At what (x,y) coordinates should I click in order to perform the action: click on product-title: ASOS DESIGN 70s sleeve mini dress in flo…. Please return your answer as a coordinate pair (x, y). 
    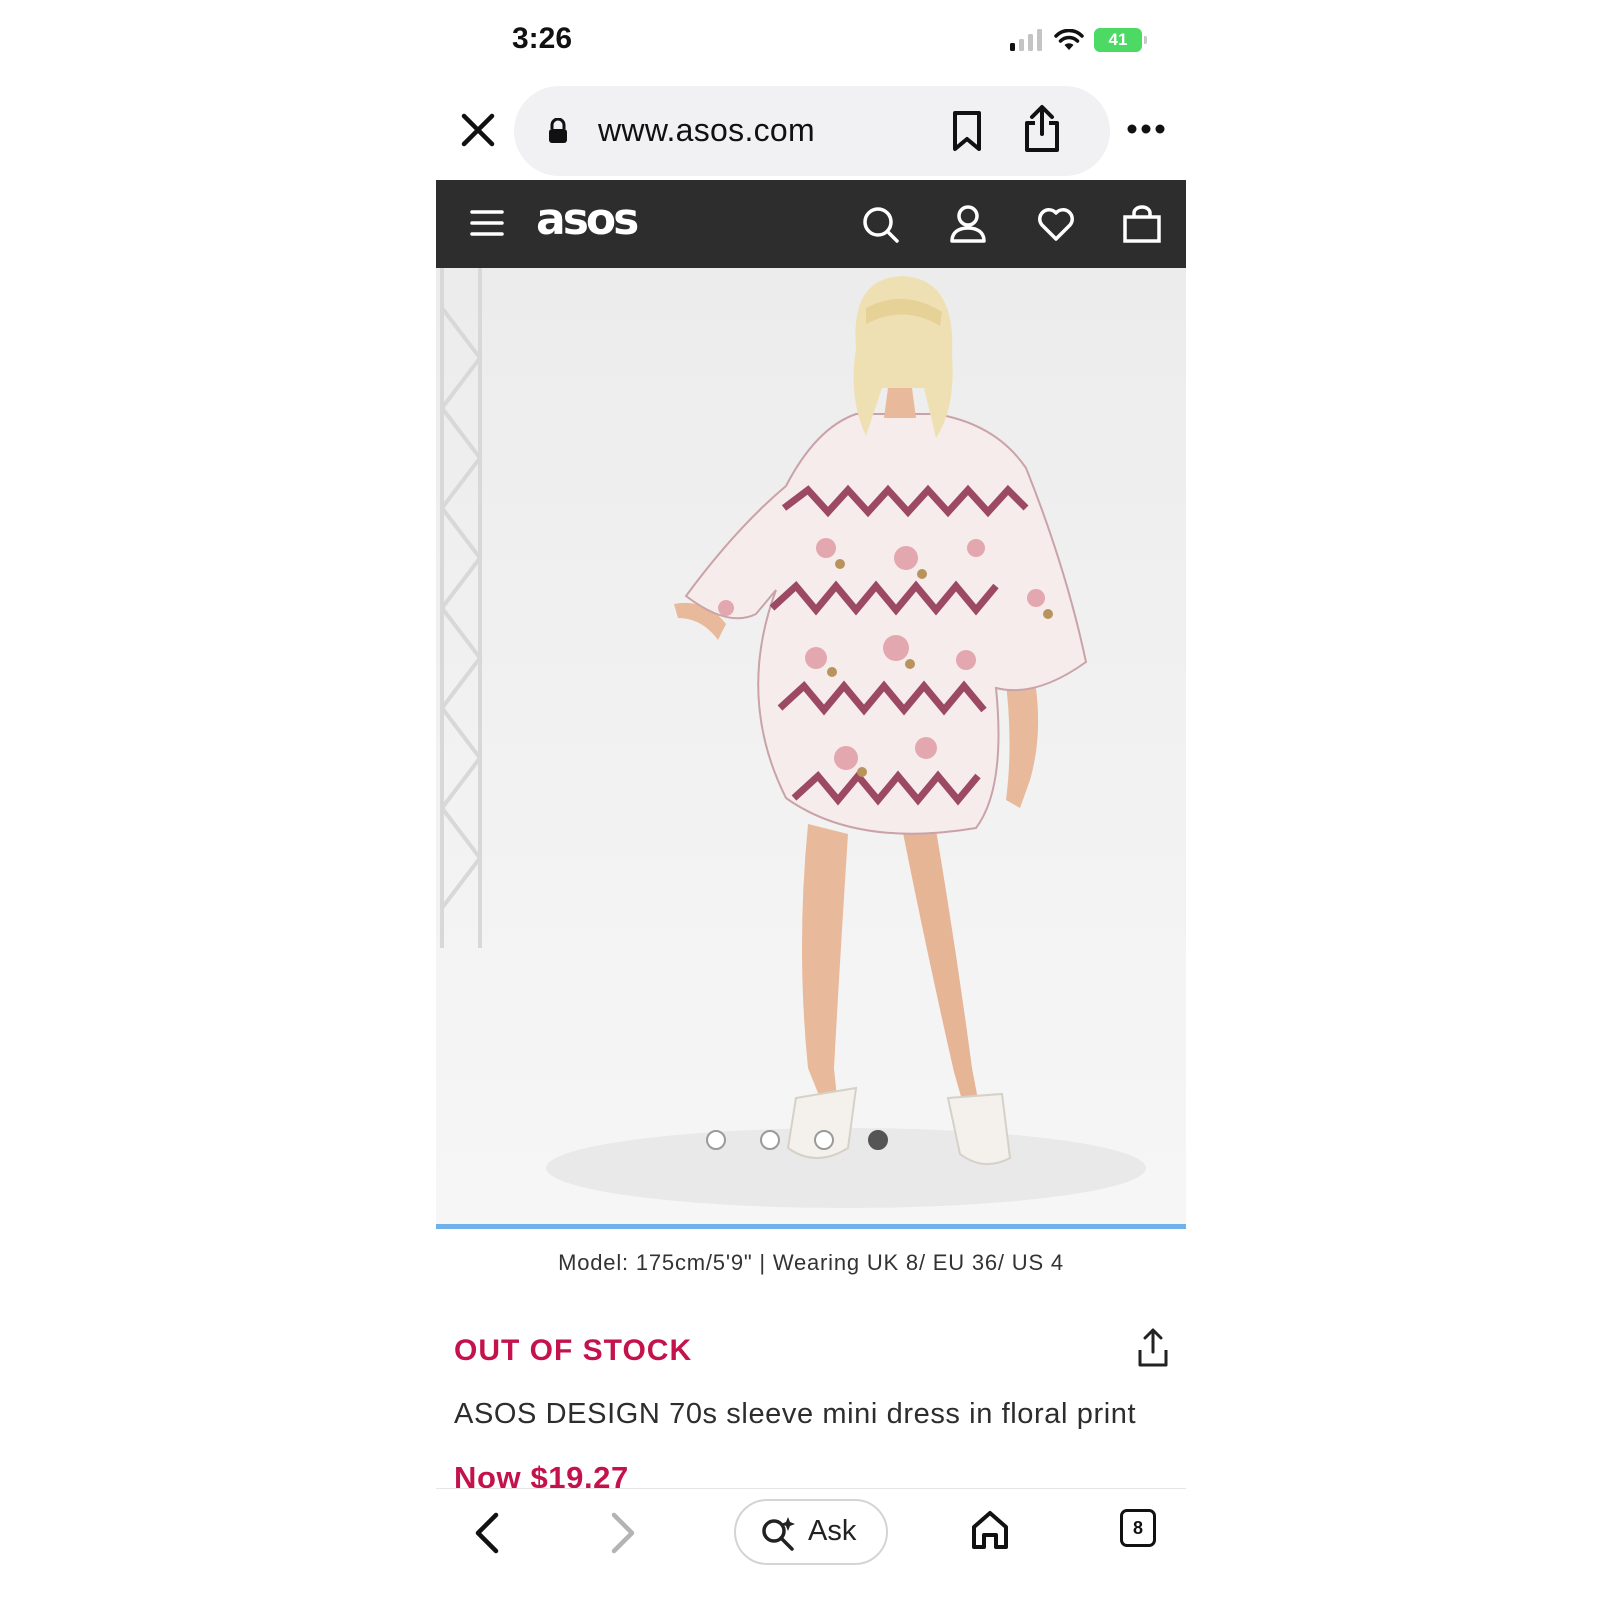
    Looking at the image, I should click on (795, 1414).